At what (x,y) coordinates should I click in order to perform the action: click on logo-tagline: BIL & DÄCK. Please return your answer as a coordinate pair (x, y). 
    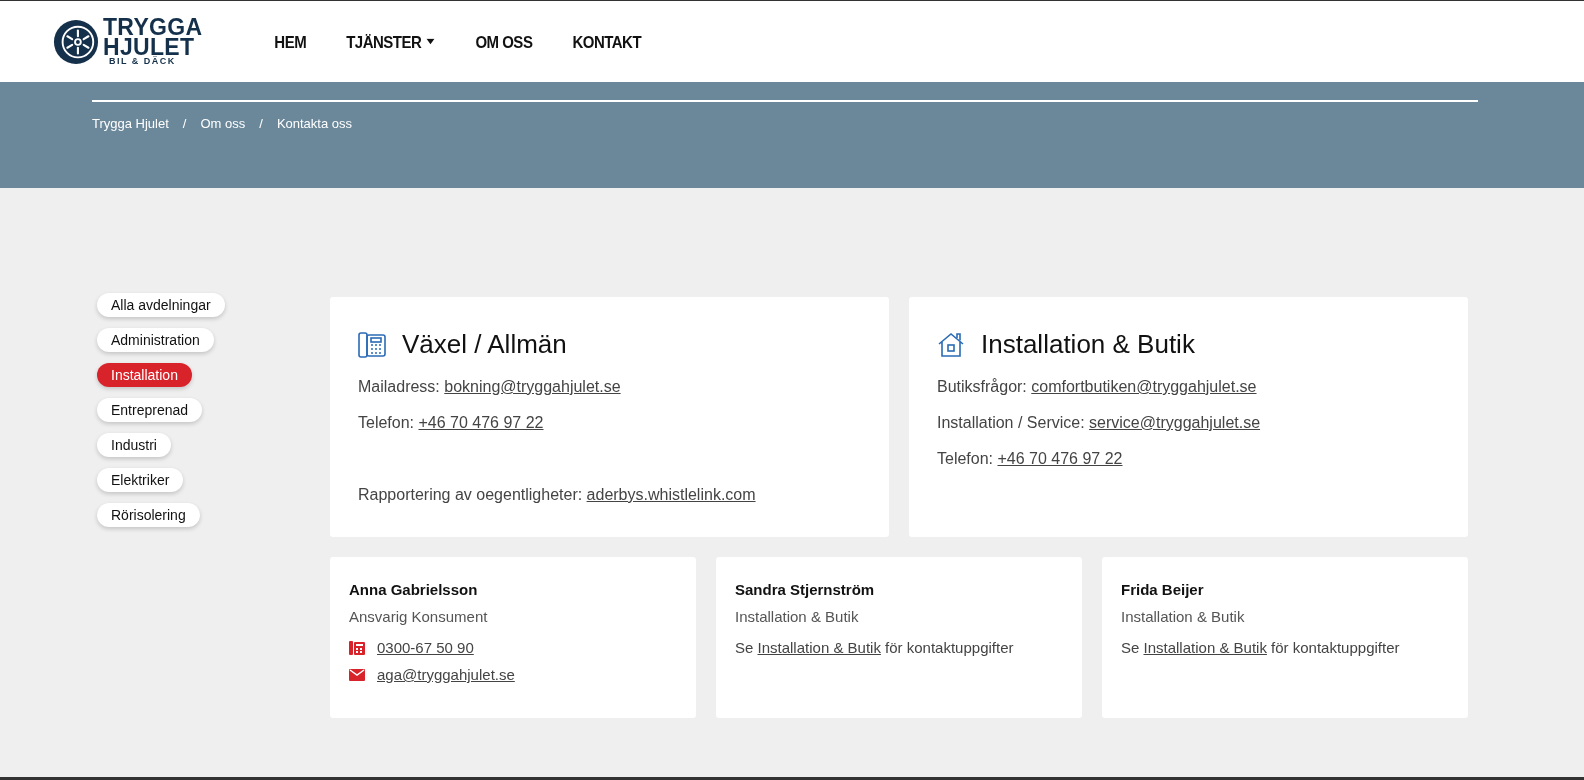
    Looking at the image, I should click on (142, 61).